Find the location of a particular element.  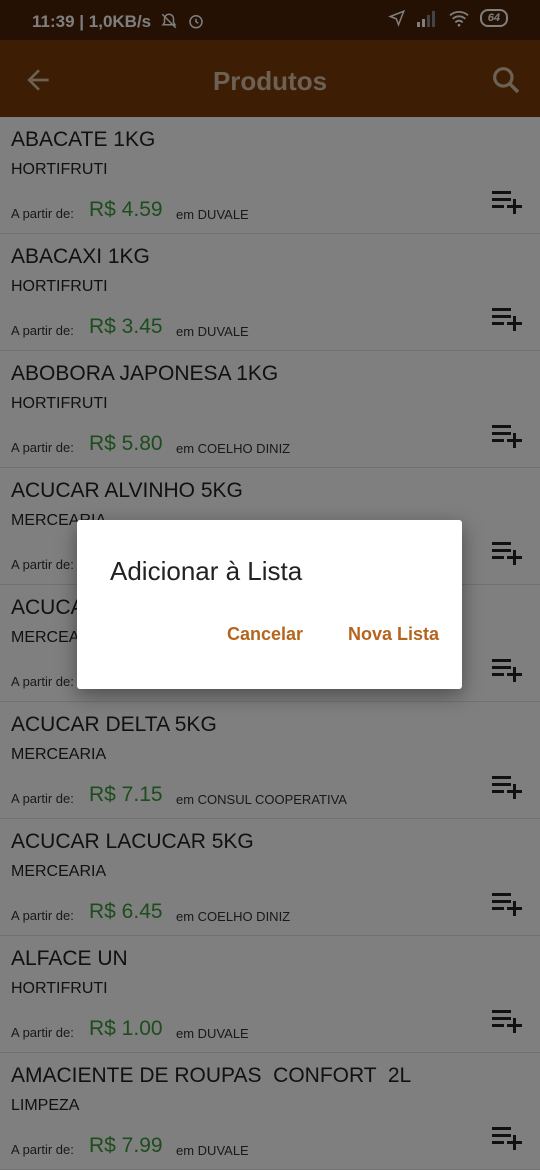

new-list-button: Nova Lista is located at coordinates (393, 634).